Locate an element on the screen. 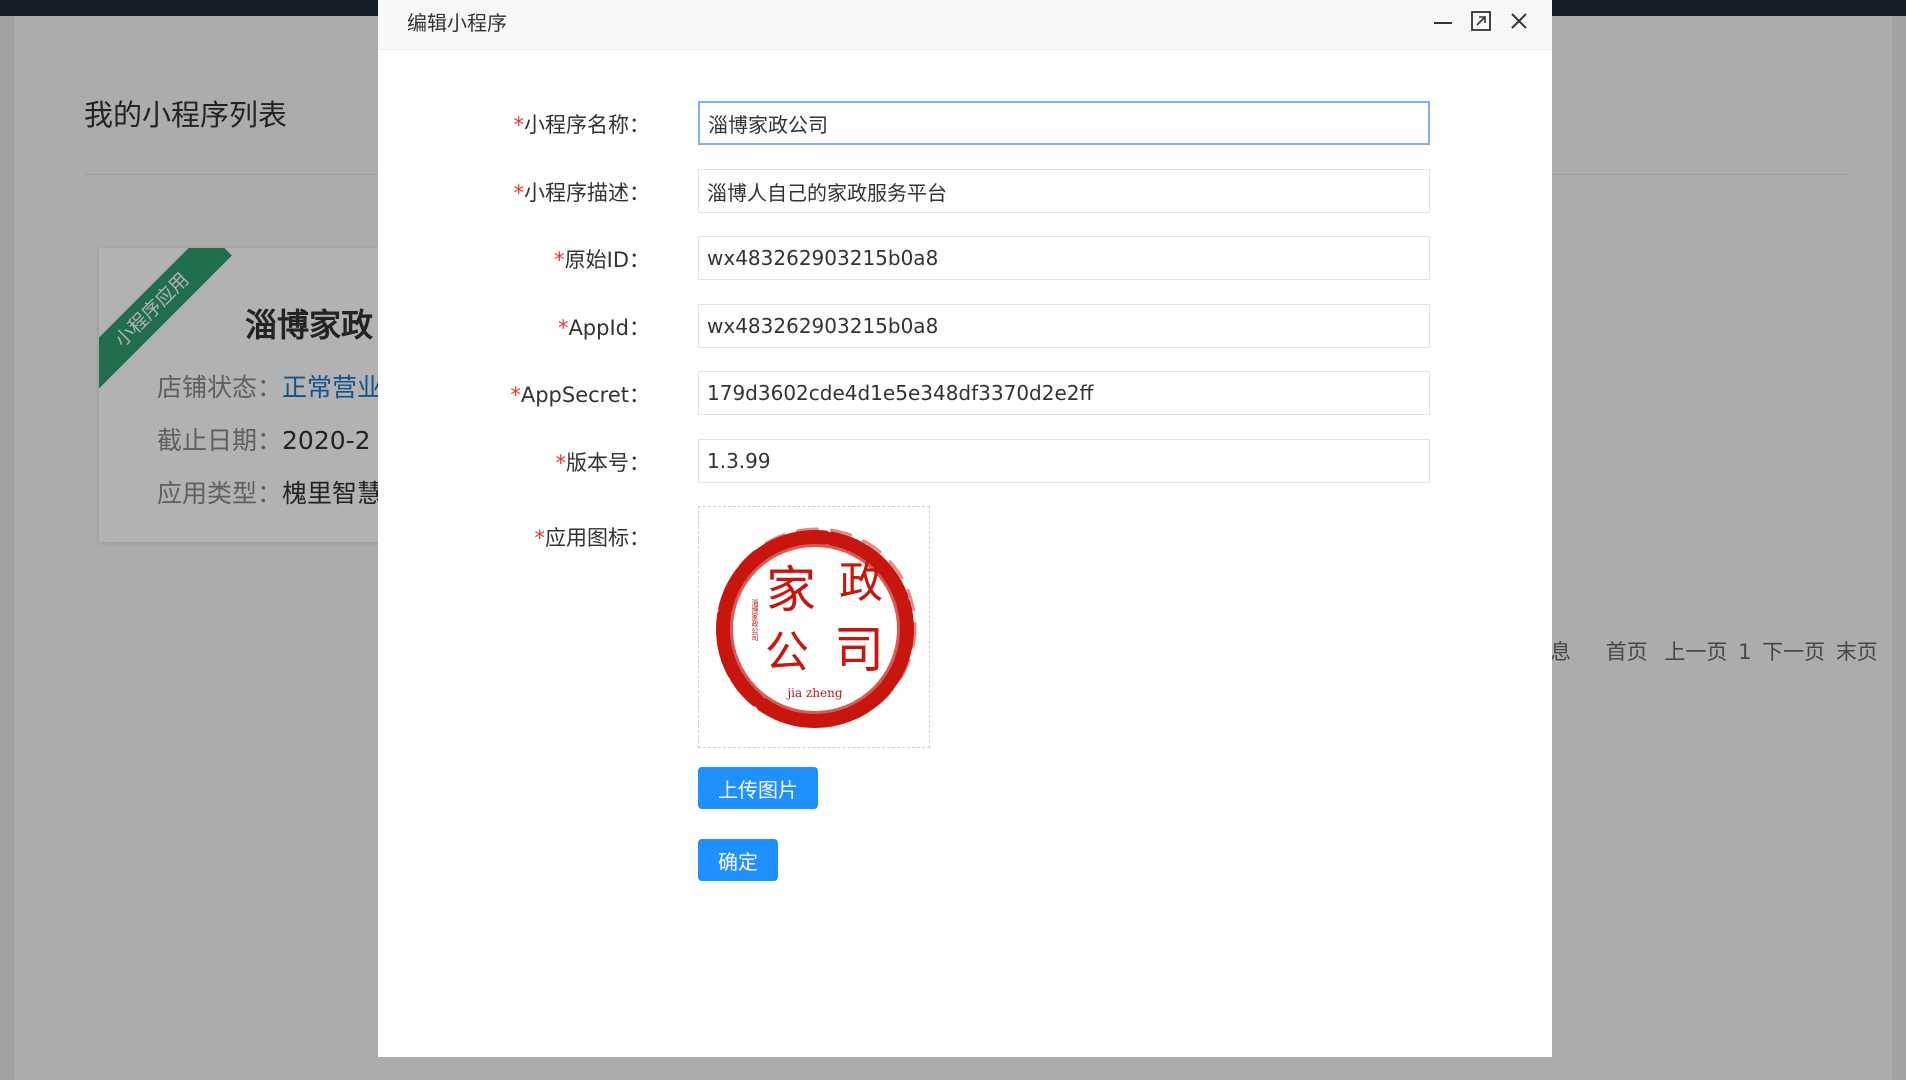 This screenshot has height=1080, width=1906. appsecret-input is located at coordinates (1064, 393).